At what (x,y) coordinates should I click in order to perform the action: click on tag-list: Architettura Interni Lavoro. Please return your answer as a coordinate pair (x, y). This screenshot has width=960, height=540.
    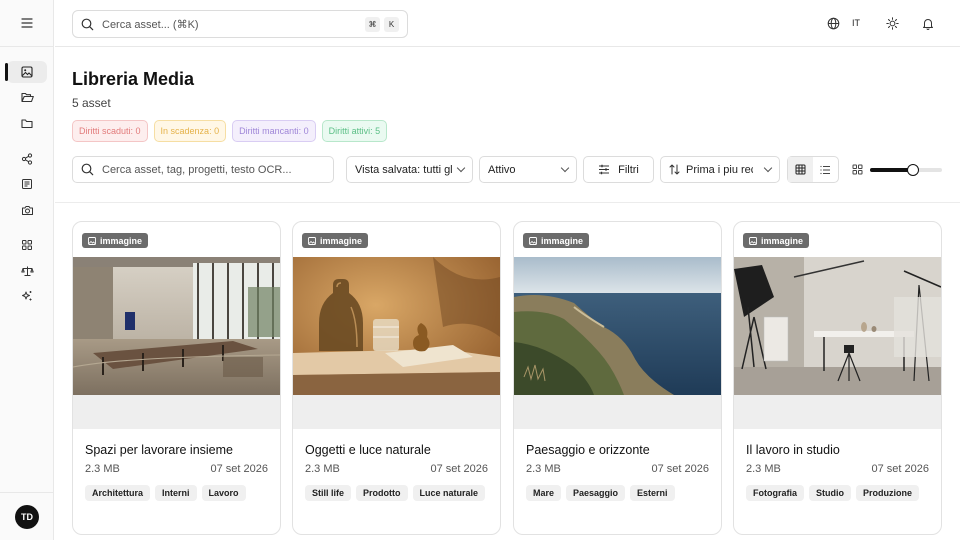
    Looking at the image, I should click on (180, 493).